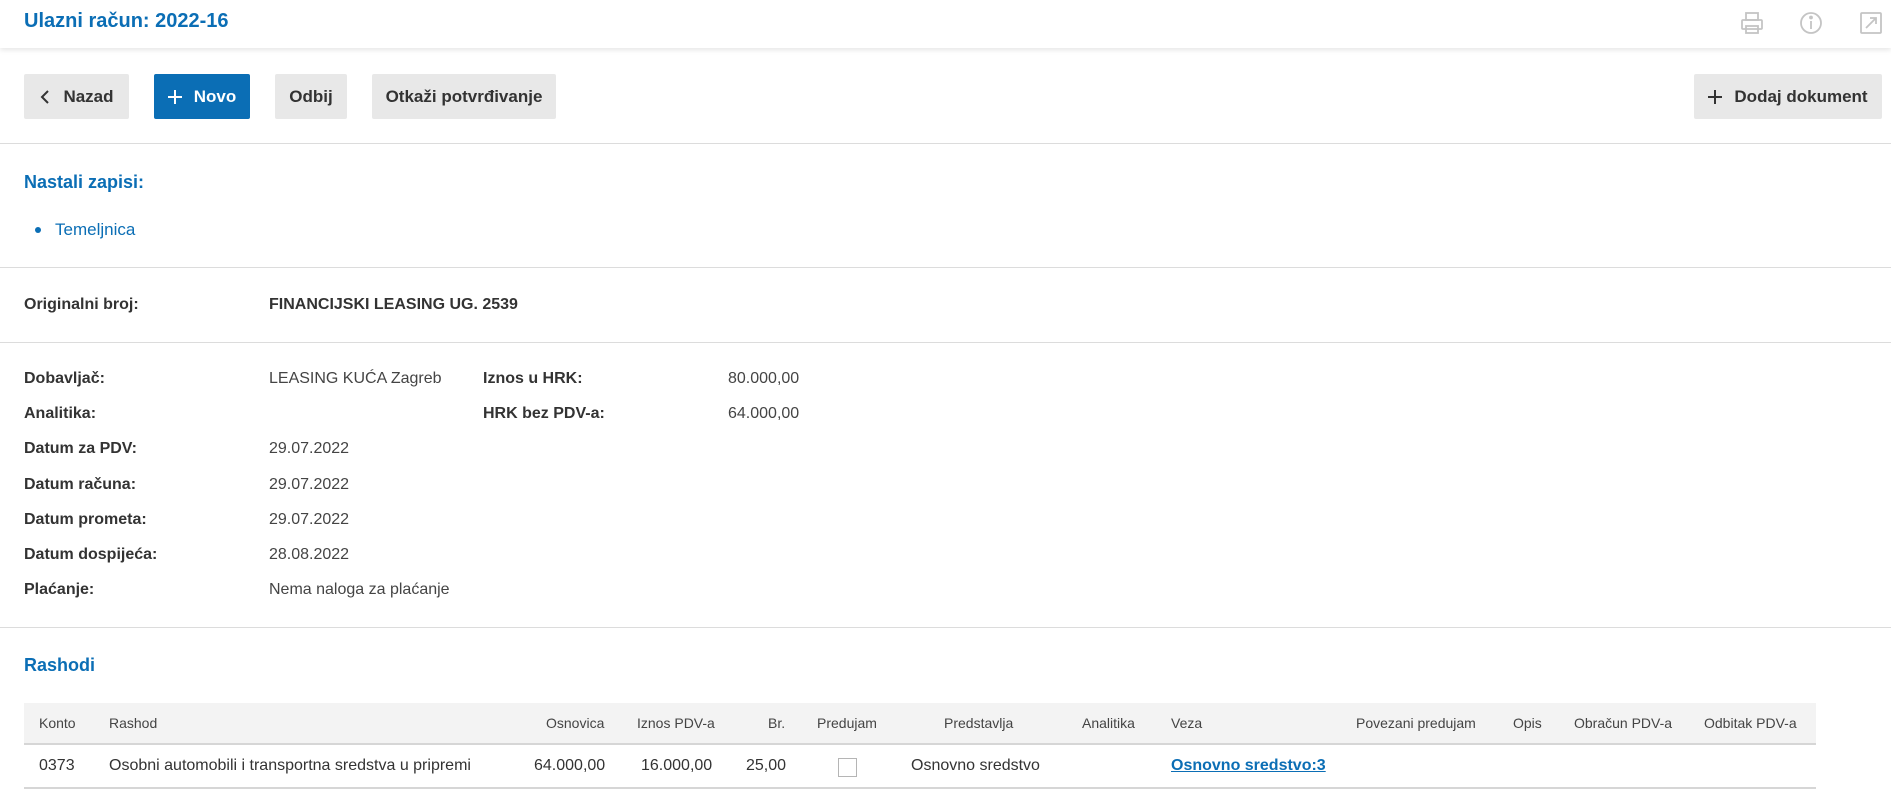  What do you see at coordinates (81, 304) in the screenshot?
I see `original-number-label: Originalni broj:` at bounding box center [81, 304].